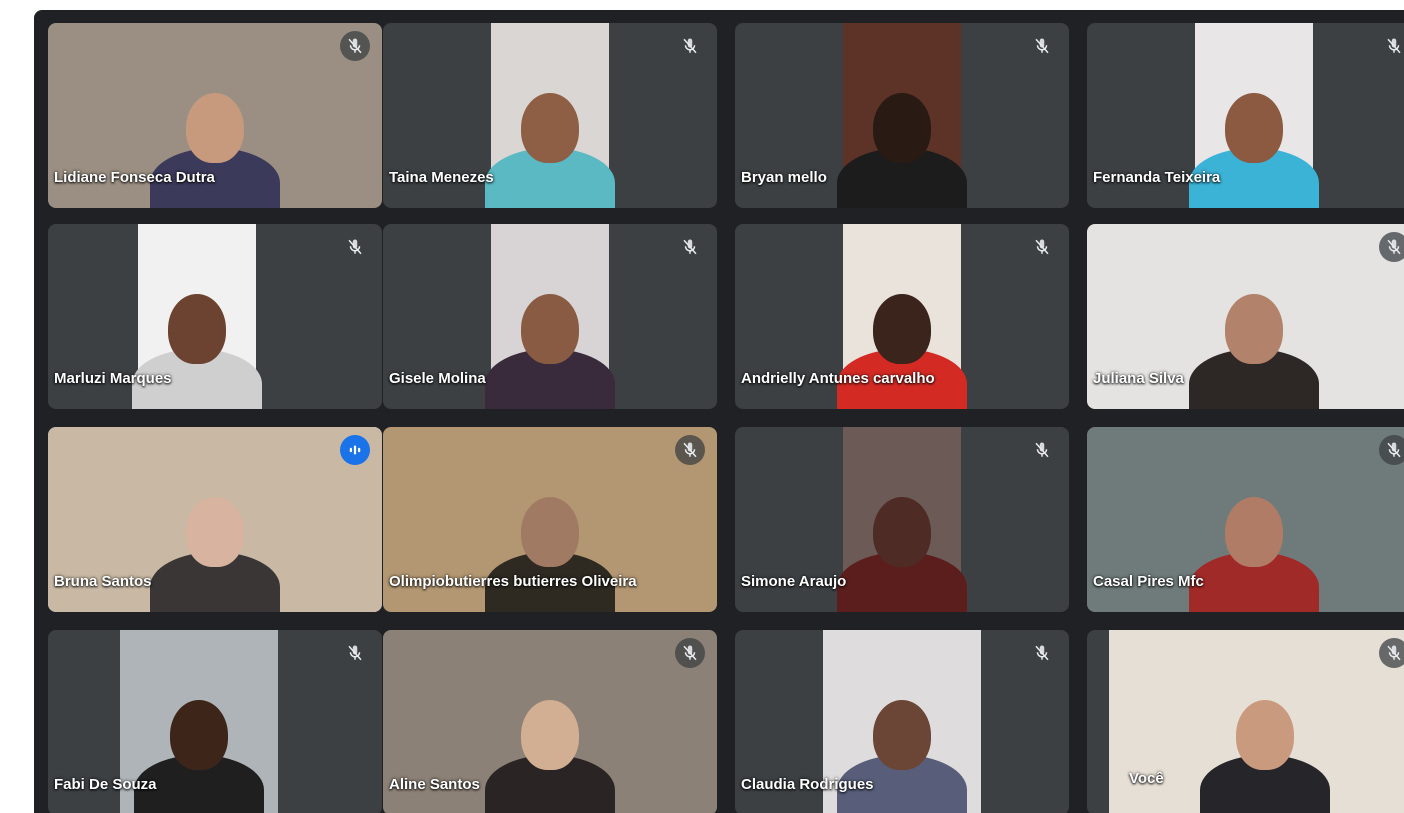 Image resolution: width=1404 pixels, height=813 pixels. I want to click on participant-tile: Juliana Silva, so click(1245, 316).